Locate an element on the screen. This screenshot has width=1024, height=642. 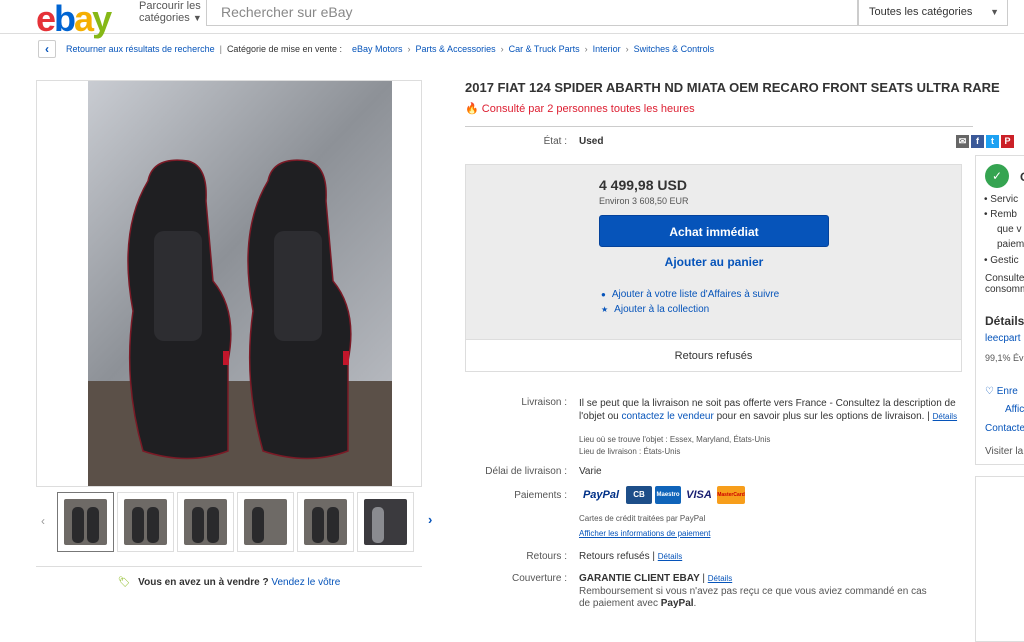
heart-icon: ♡ is located at coordinates (989, 391).